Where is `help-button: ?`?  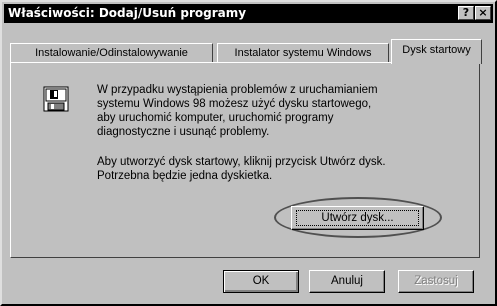 help-button: ? is located at coordinates (466, 13).